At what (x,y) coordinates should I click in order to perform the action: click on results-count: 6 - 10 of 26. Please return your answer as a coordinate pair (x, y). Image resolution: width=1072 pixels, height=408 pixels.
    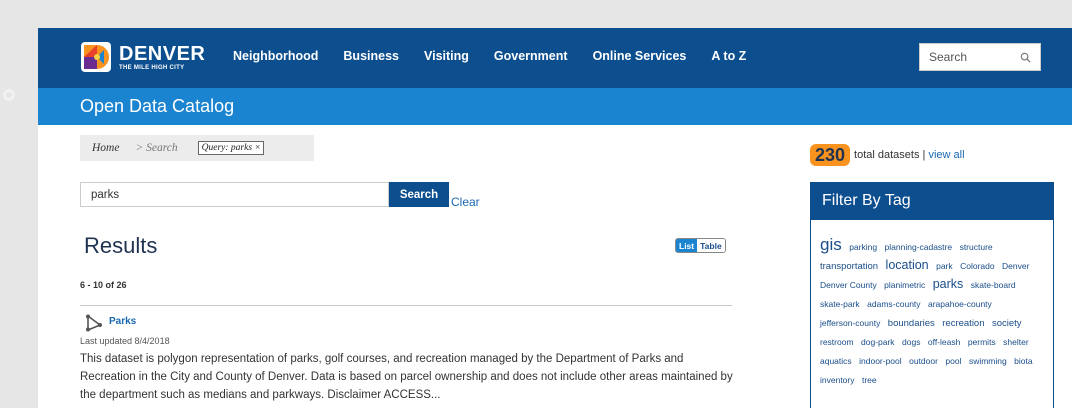
    Looking at the image, I should click on (103, 285).